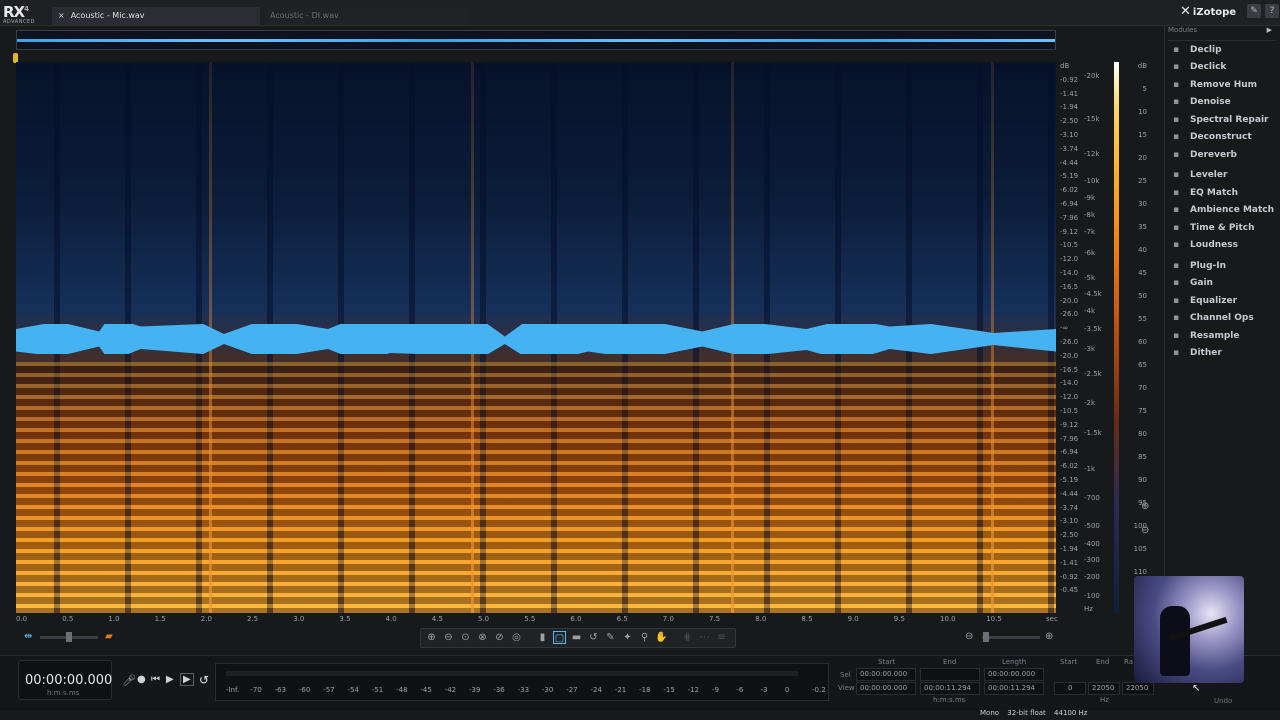 The width and height of the screenshot is (1280, 720). Describe the element at coordinates (187, 679) in the screenshot. I see `play-selection-icon: ▶` at that location.